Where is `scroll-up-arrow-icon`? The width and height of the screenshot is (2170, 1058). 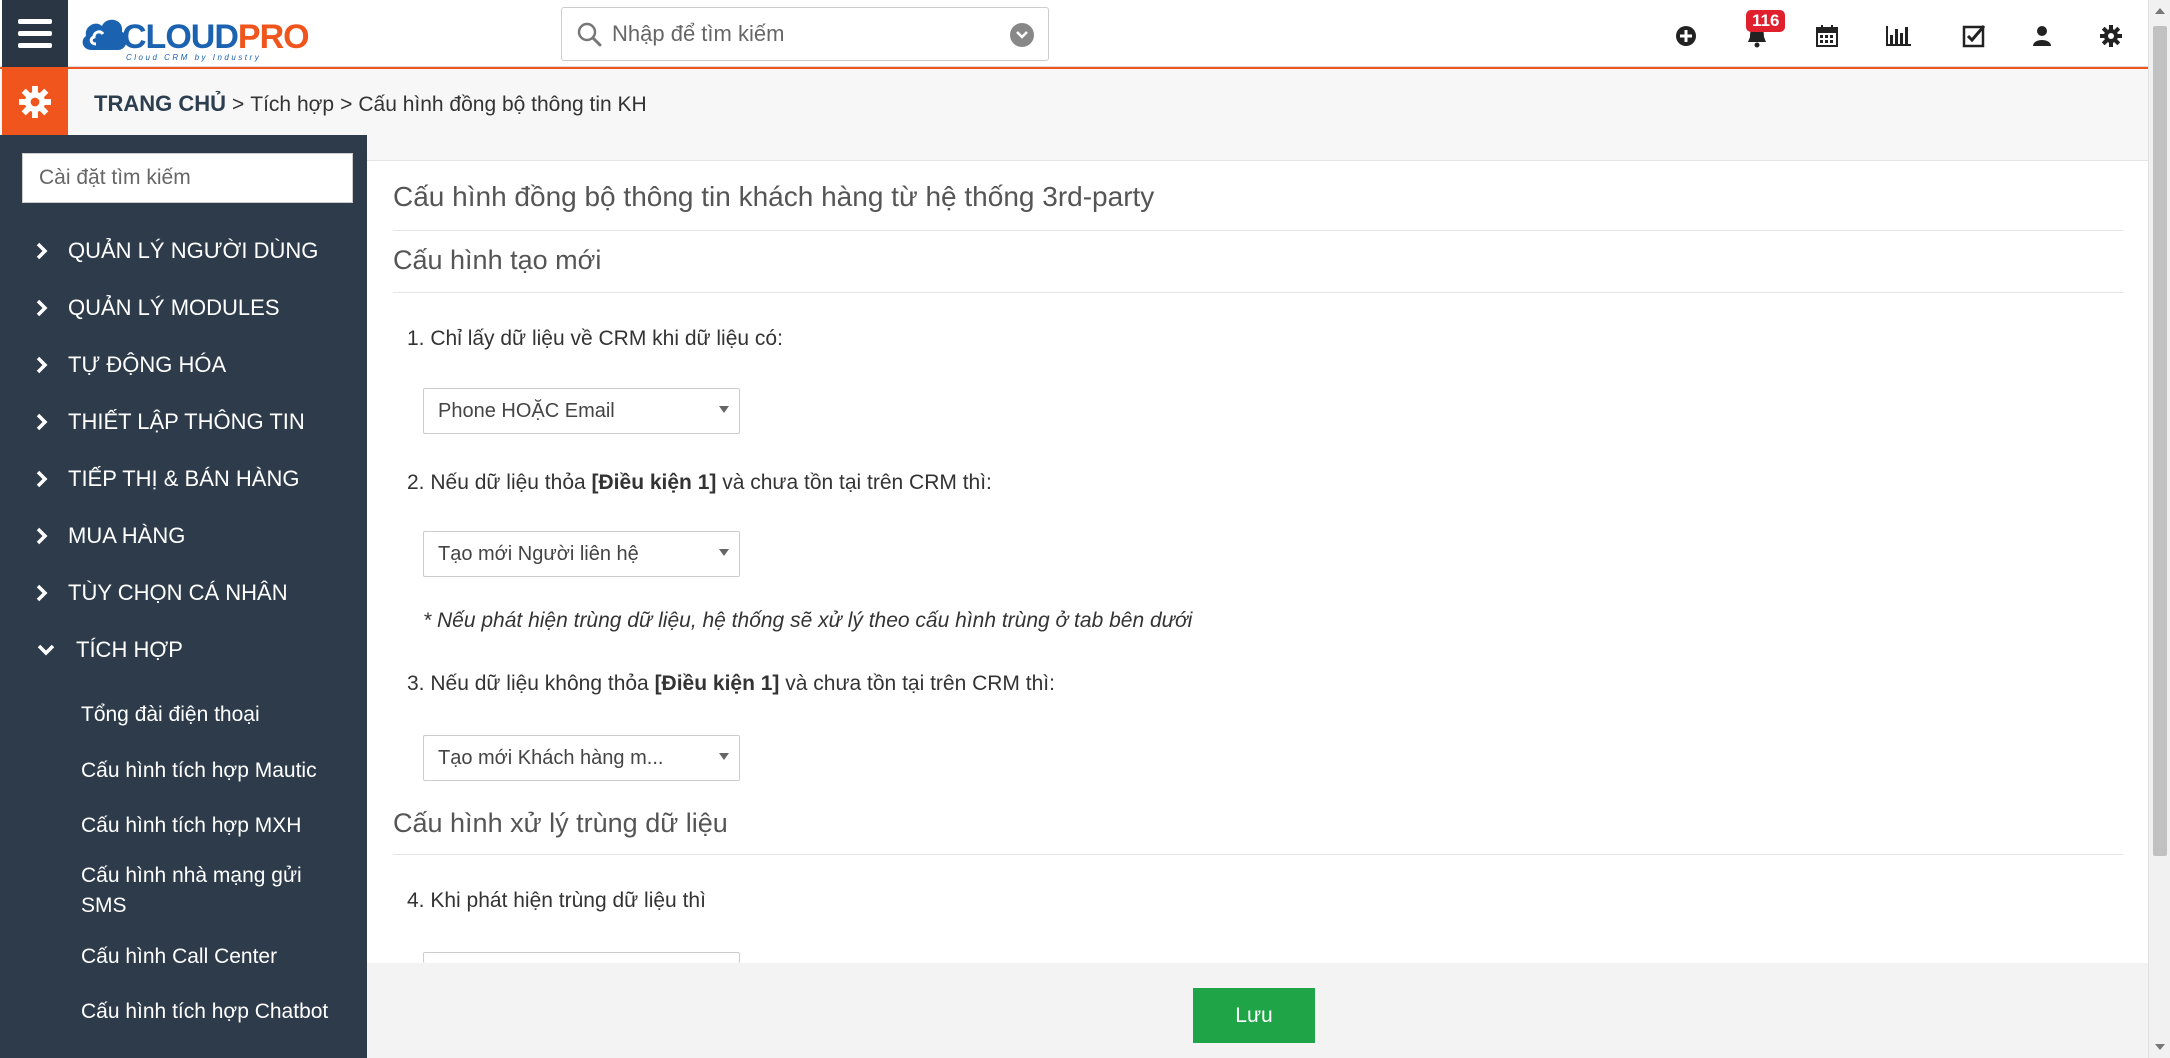 scroll-up-arrow-icon is located at coordinates (2160, 11).